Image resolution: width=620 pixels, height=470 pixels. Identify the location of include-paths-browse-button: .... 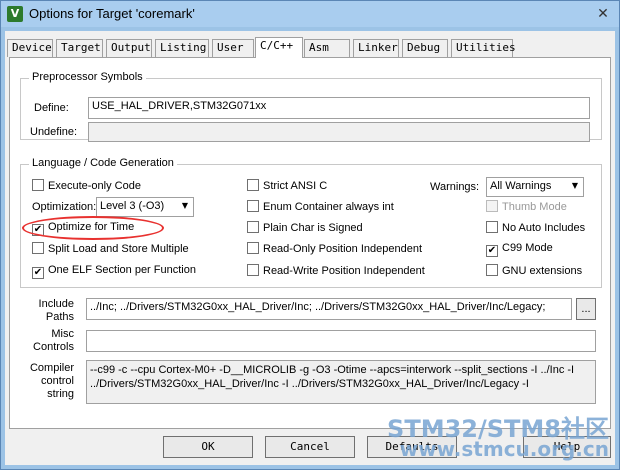
(586, 309).